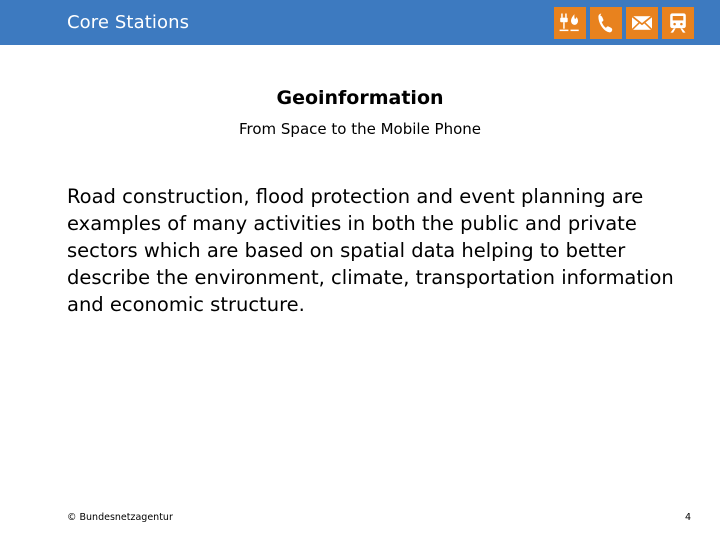 The height and width of the screenshot is (540, 720). Describe the element at coordinates (642, 23) in the screenshot. I see `mail-envelope-icon` at that location.